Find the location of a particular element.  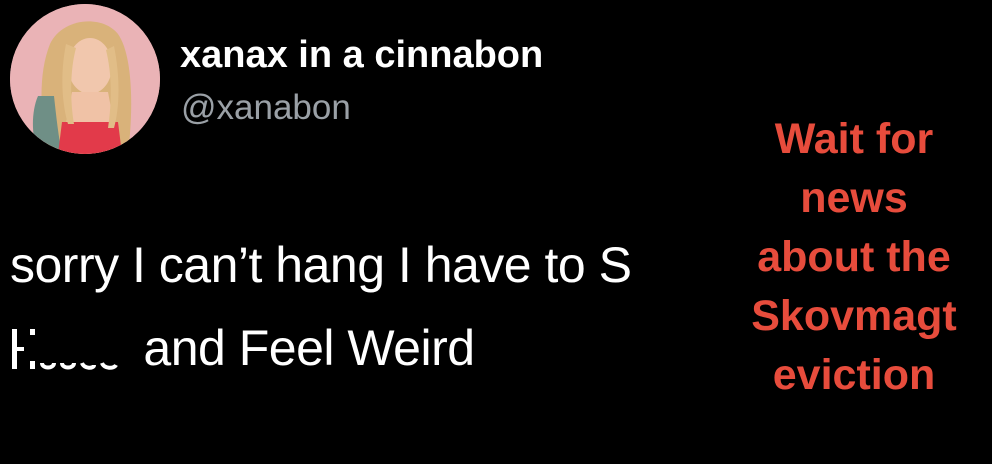

tweet-text-line-1-text: sorry I can’t hang I have to S is located at coordinates (321, 265).